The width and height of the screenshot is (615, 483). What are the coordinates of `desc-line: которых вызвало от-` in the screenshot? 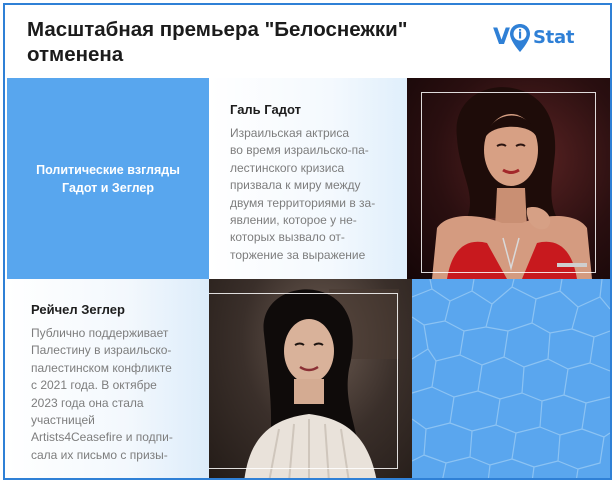 It's located at (287, 237).